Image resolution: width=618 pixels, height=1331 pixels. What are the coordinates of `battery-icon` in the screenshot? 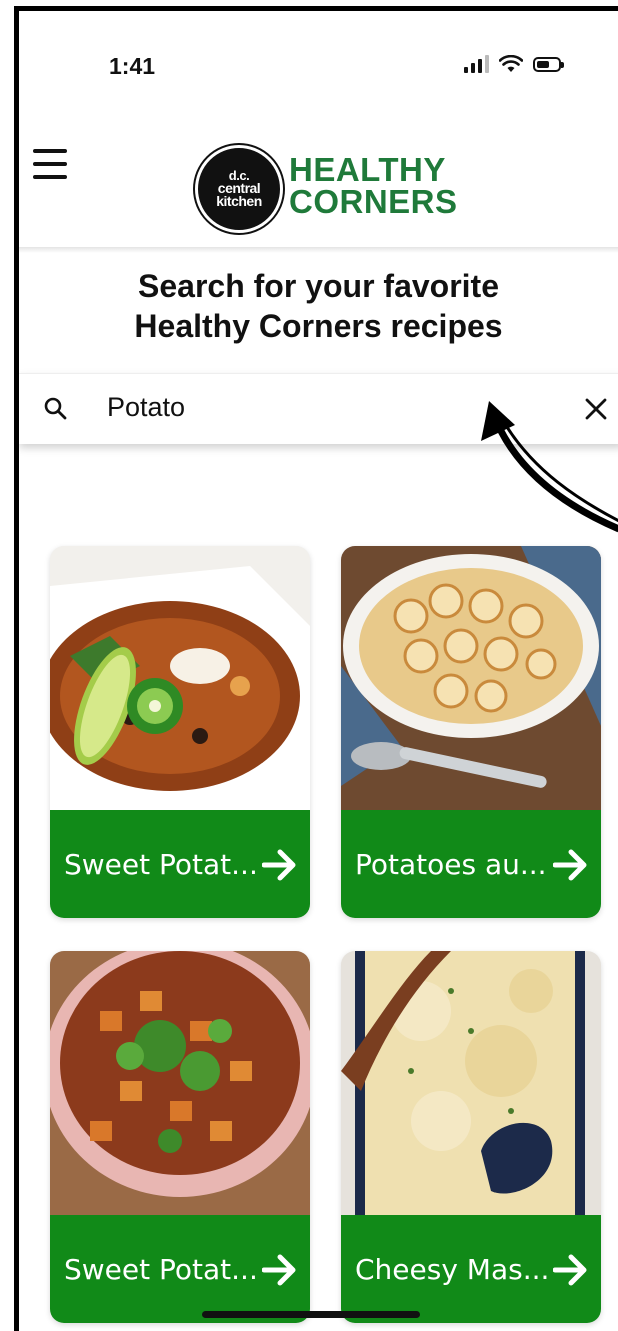 It's located at (548, 64).